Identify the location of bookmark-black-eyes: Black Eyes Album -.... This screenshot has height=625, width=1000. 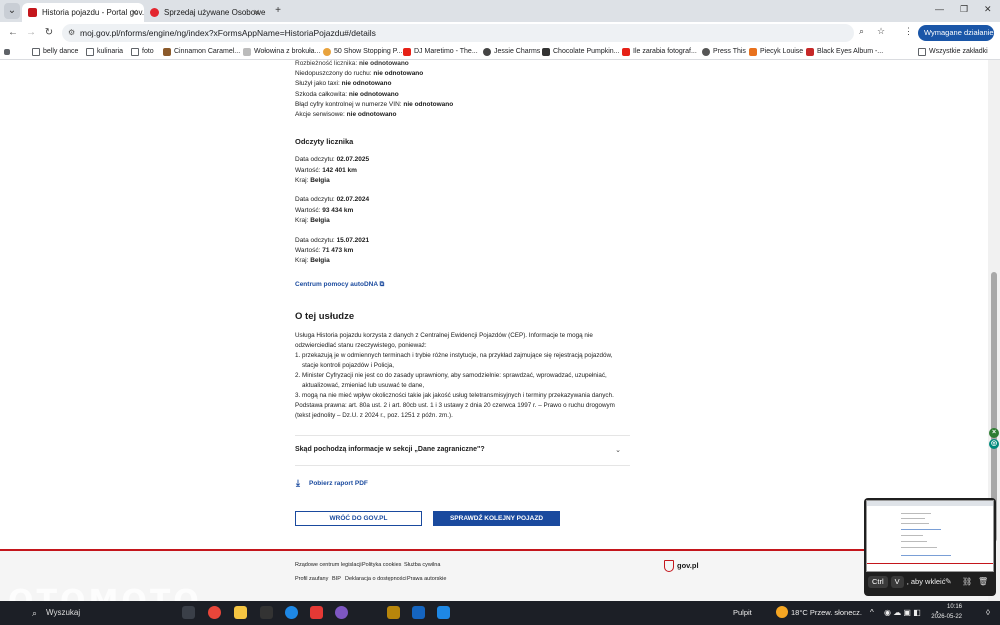
(844, 52).